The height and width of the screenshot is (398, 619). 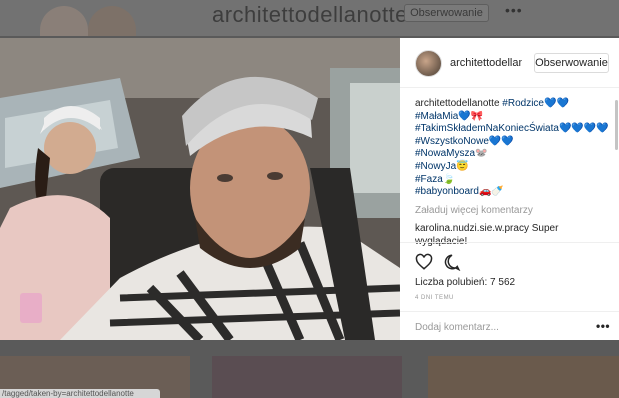 What do you see at coordinates (513, 129) in the screenshot?
I see `hashtag: #TakimSkłademNaKoniecŚwiata💙💙💙💙` at bounding box center [513, 129].